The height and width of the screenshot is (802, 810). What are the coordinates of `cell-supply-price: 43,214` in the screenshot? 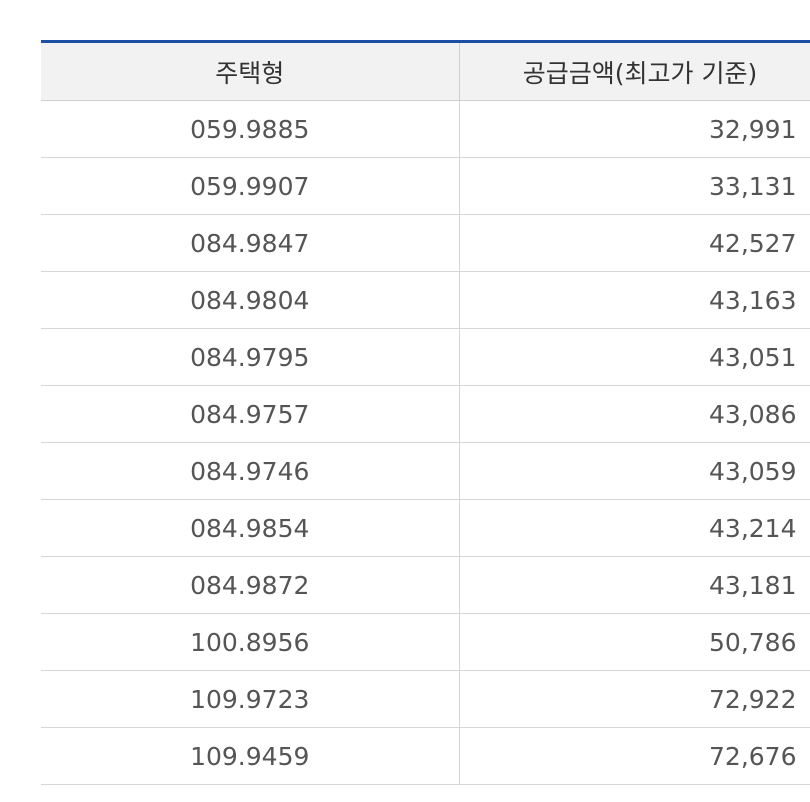 It's located at (634, 528).